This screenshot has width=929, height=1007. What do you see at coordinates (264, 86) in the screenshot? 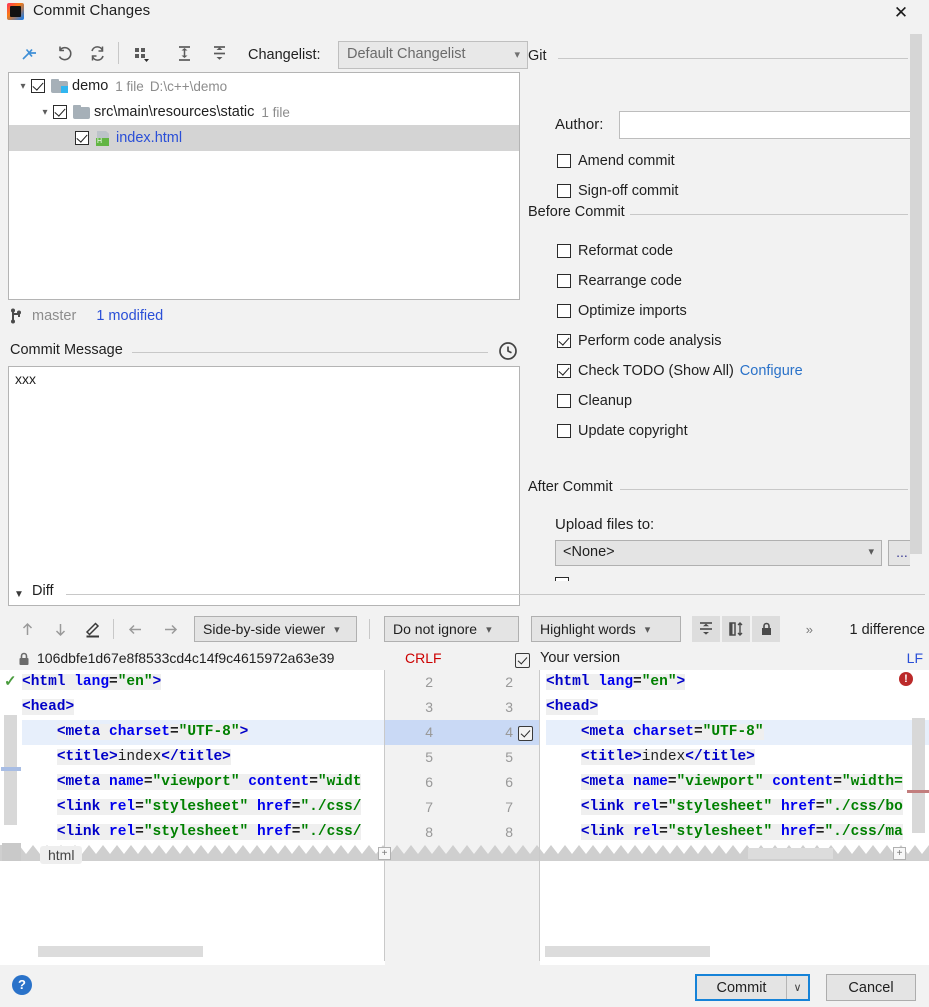
I see `tree-row: ▾ demo 1 file D:\c++\demo` at bounding box center [264, 86].